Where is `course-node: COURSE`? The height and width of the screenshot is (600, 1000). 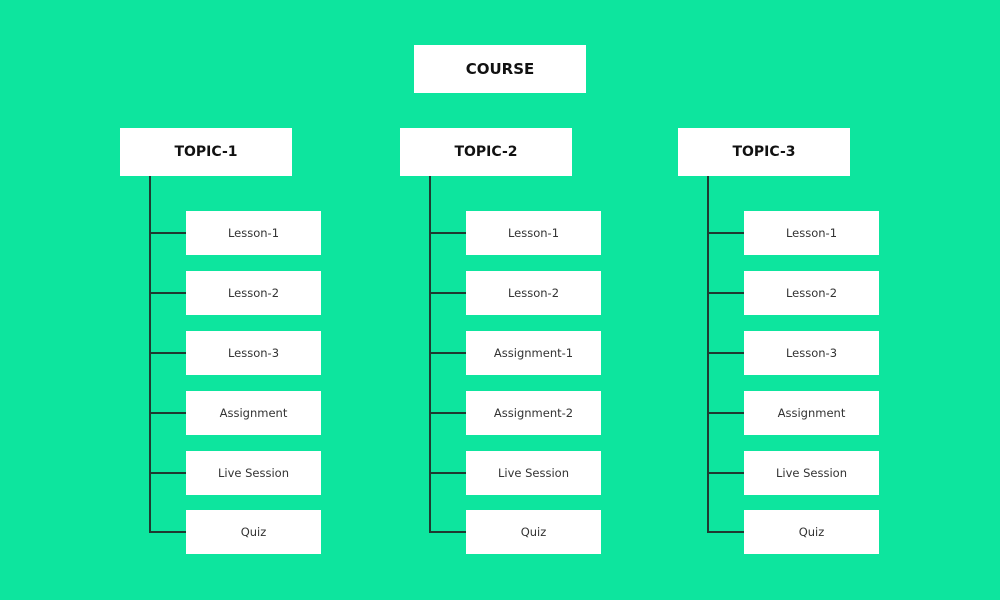
course-node: COURSE is located at coordinates (500, 69).